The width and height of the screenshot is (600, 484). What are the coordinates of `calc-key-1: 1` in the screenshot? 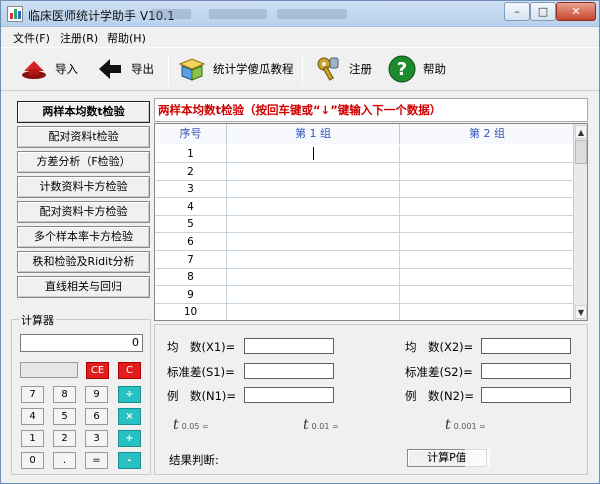 It's located at (32, 438).